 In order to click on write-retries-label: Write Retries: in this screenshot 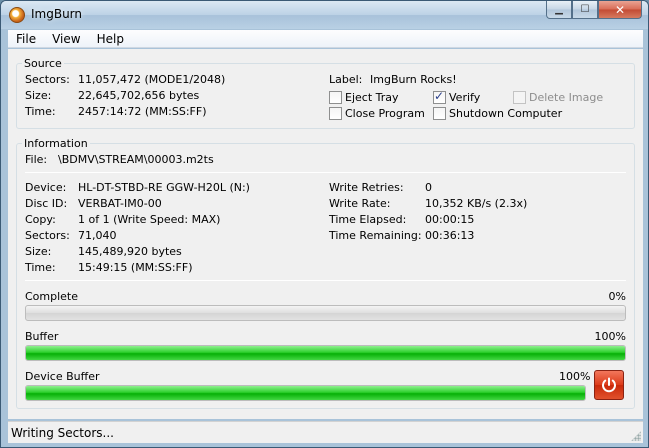, I will do `click(366, 187)`.